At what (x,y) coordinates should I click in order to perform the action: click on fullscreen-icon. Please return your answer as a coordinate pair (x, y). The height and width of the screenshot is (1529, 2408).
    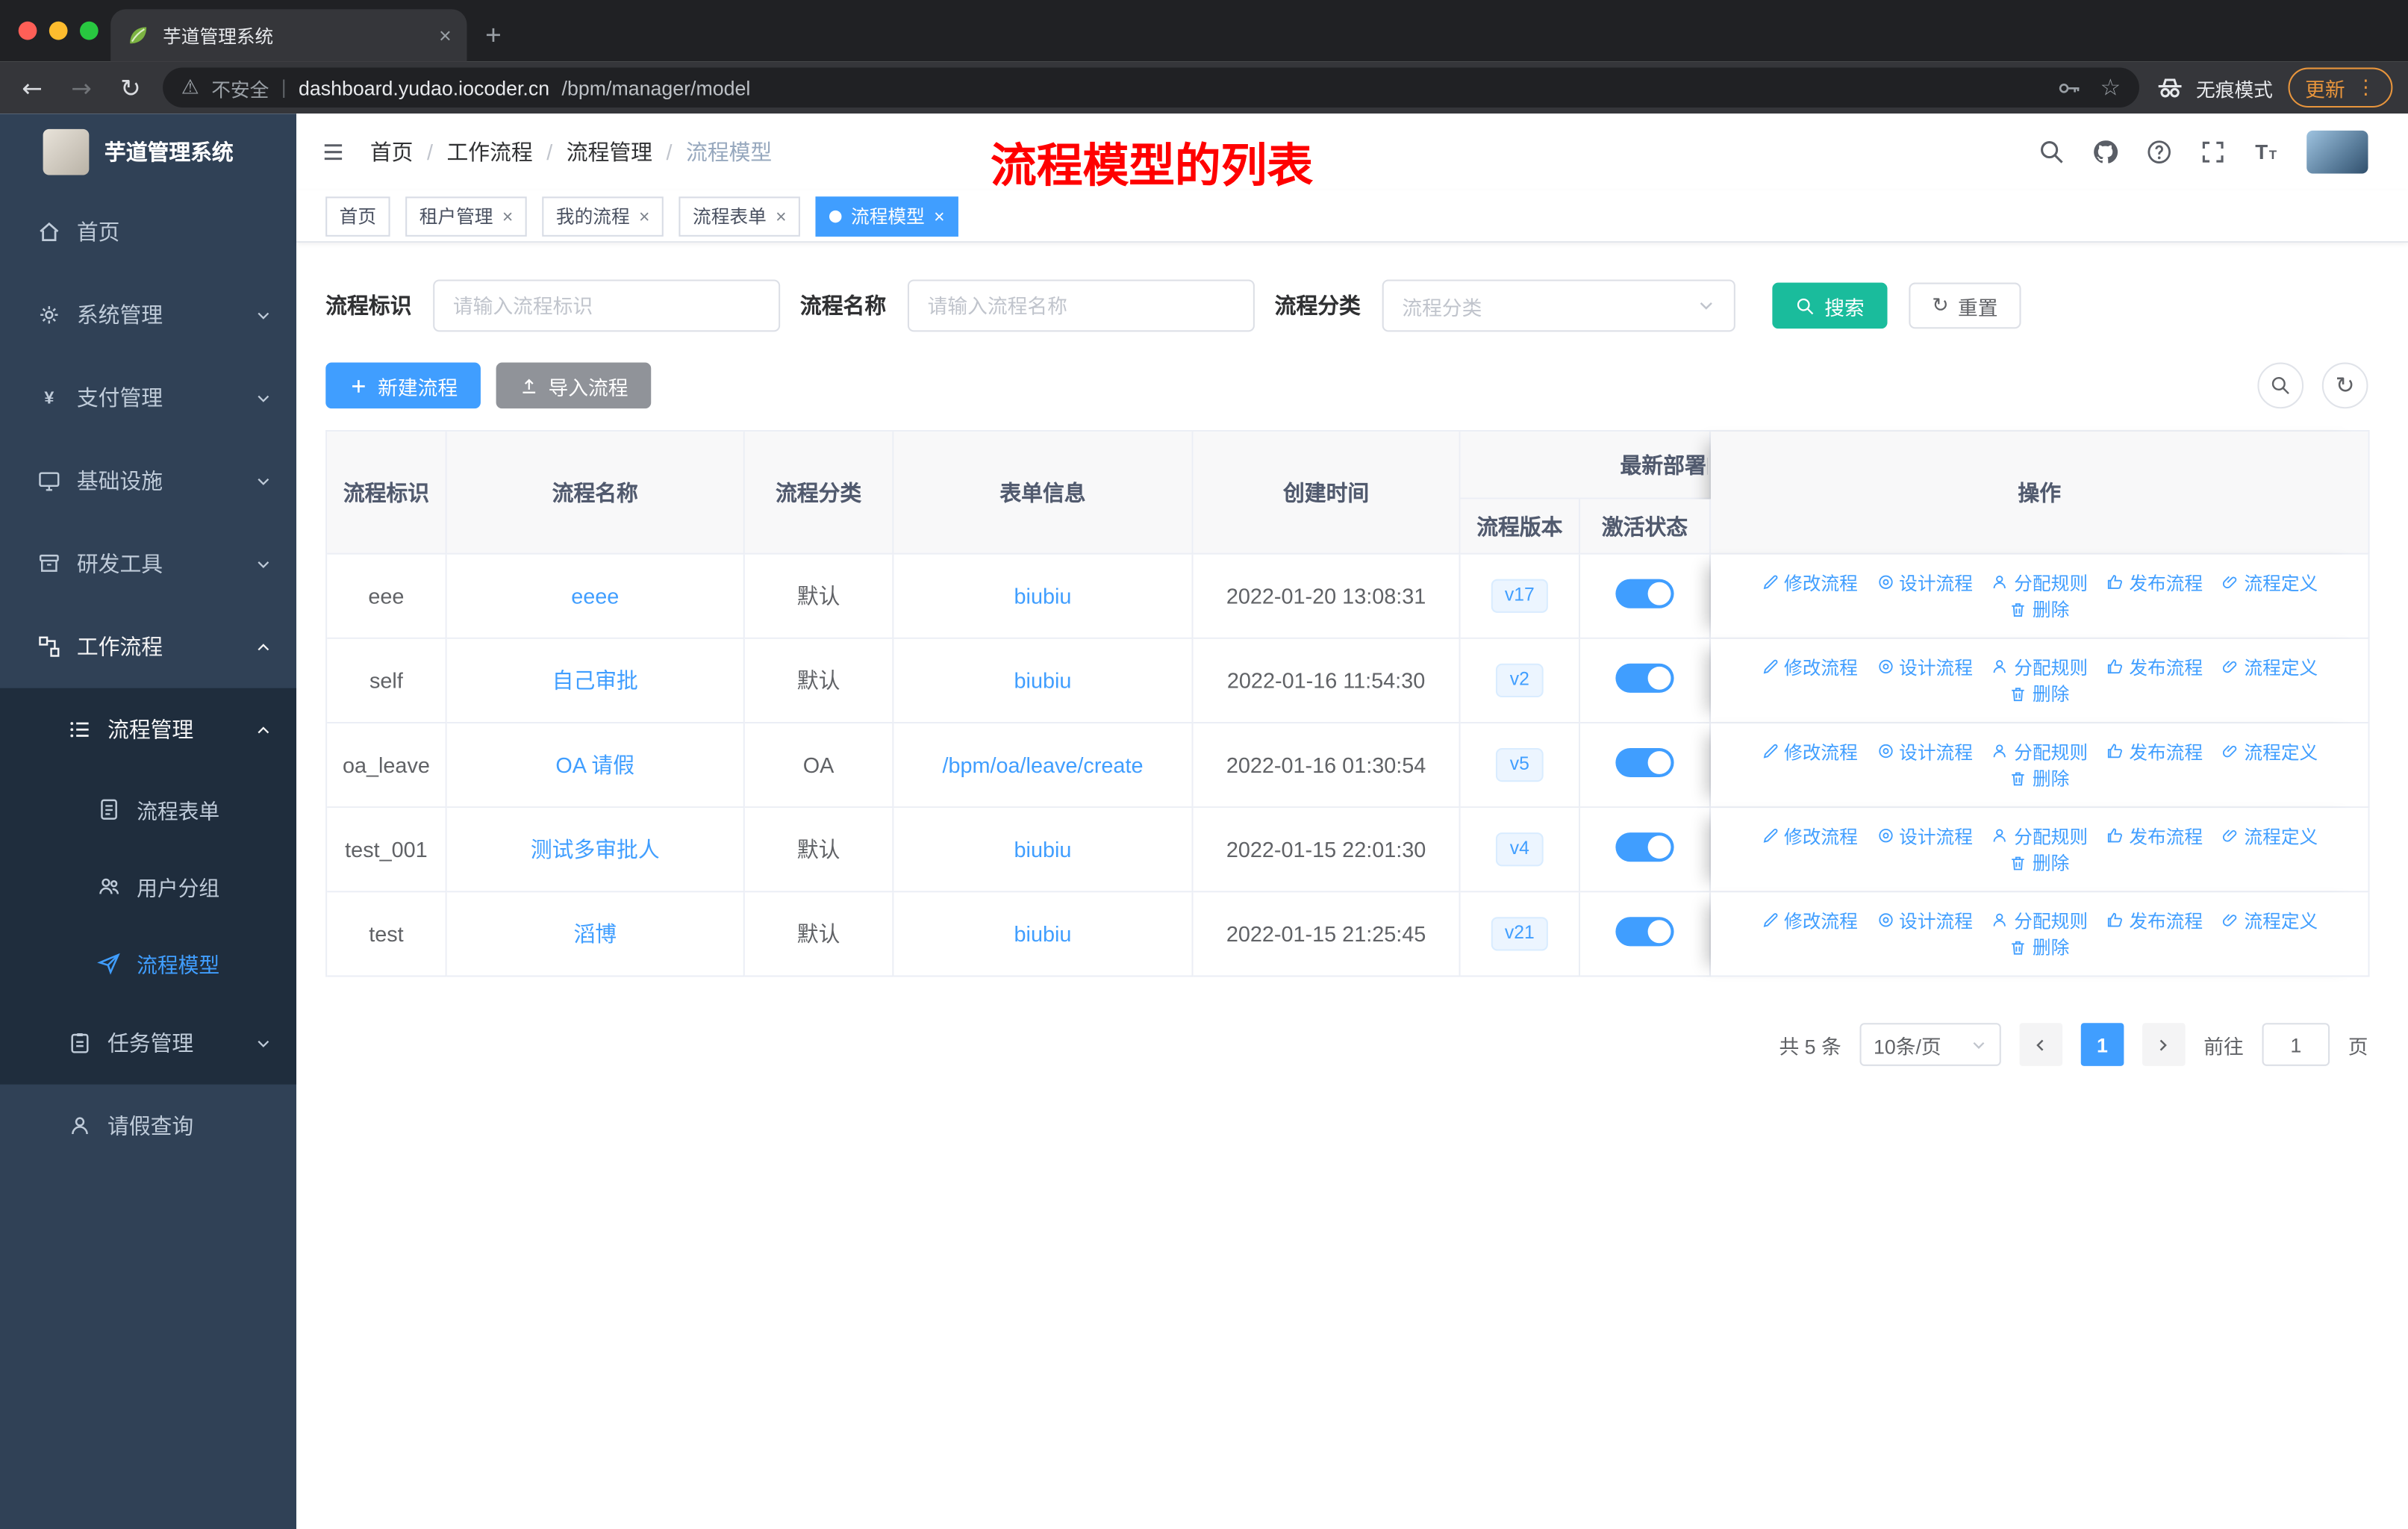
    Looking at the image, I should click on (2213, 152).